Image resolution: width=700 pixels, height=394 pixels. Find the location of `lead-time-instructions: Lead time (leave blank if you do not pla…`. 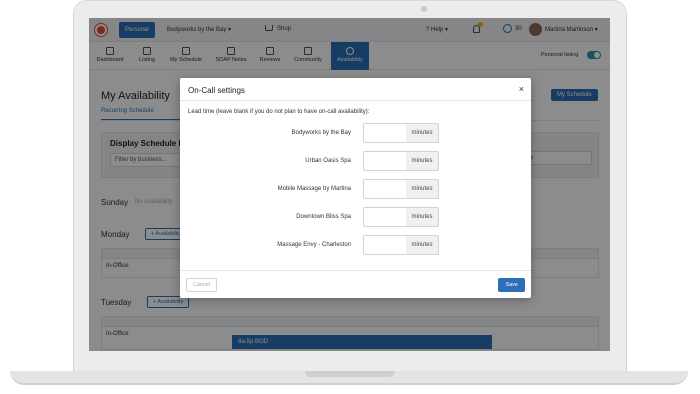

lead-time-instructions: Lead time (leave blank if you do not pla… is located at coordinates (279, 112).